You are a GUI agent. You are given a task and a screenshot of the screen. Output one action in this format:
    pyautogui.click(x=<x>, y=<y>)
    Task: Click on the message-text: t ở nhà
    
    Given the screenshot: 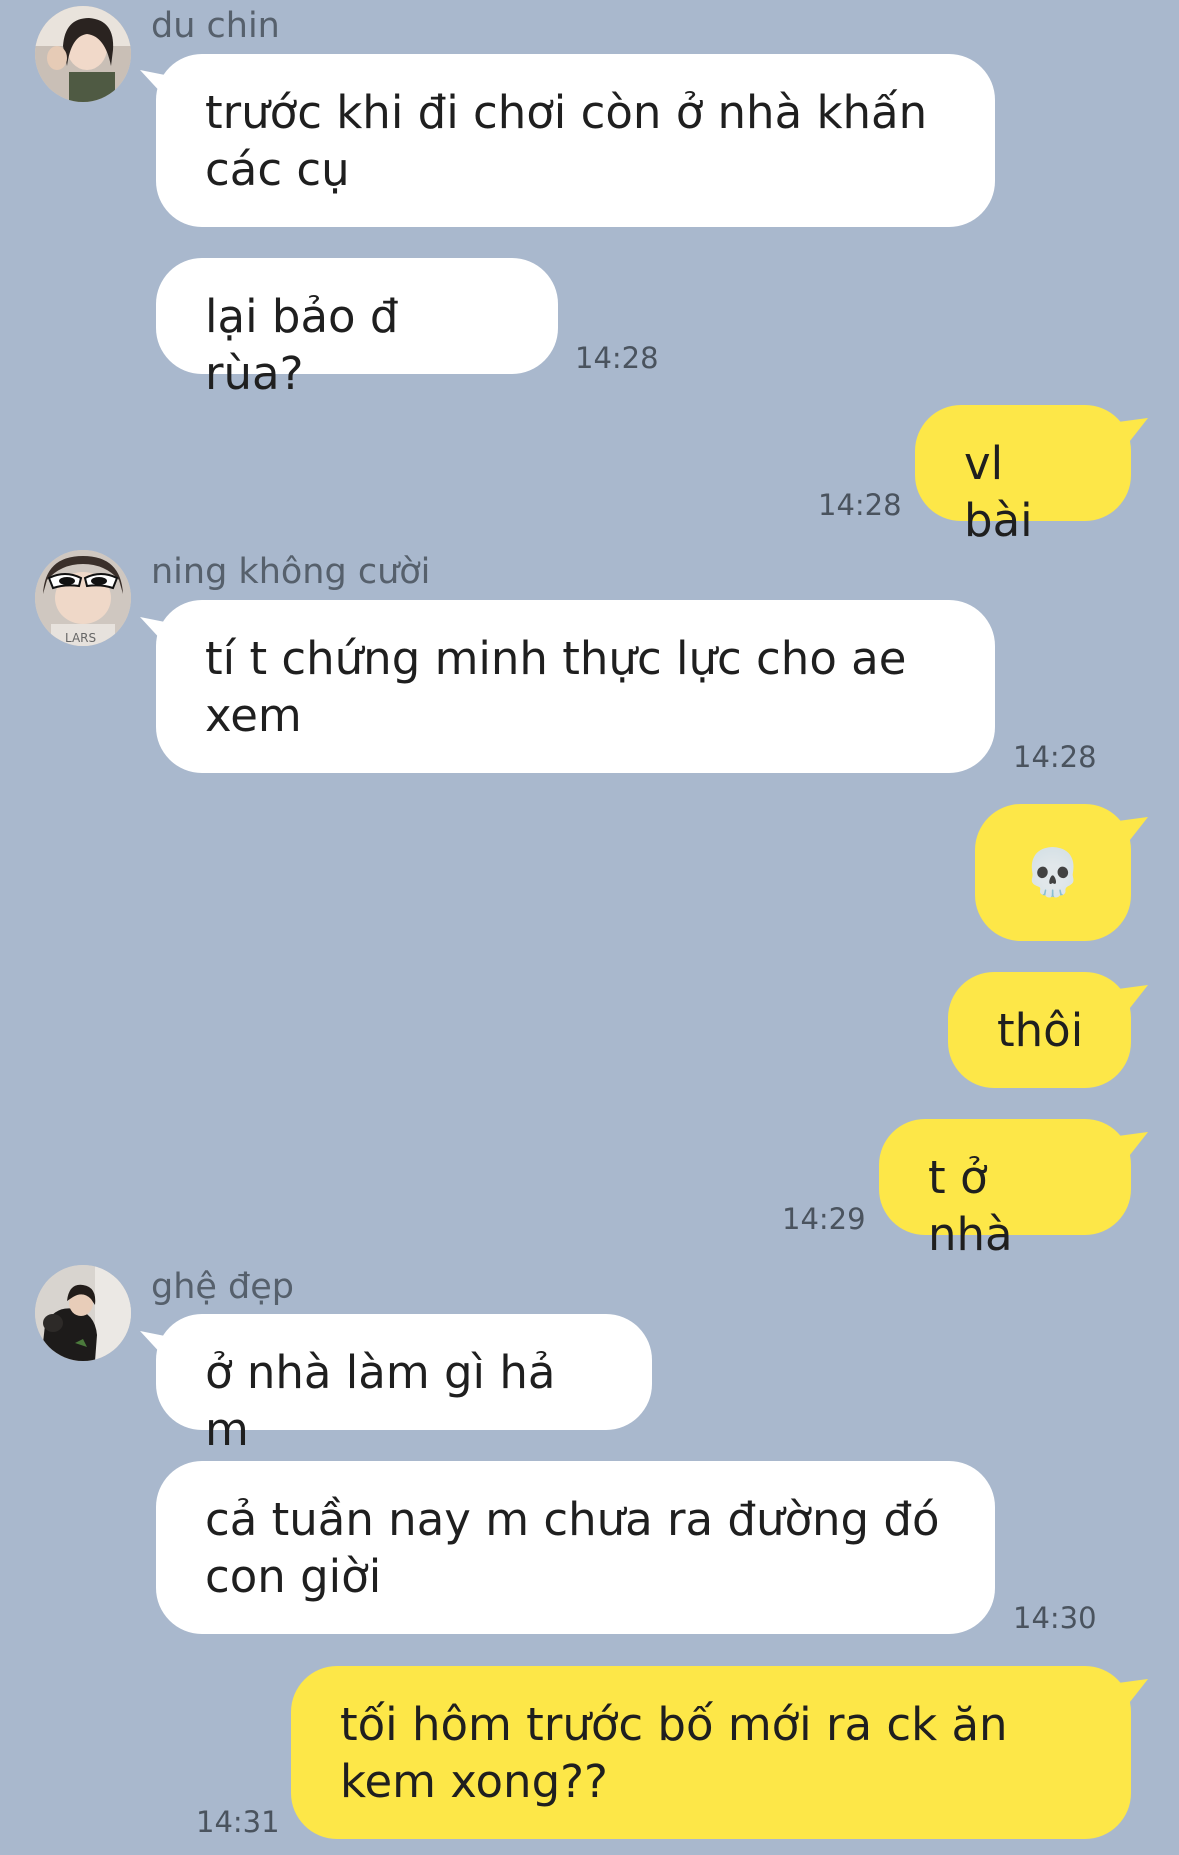 What is the action you would take?
    pyautogui.click(x=970, y=1206)
    